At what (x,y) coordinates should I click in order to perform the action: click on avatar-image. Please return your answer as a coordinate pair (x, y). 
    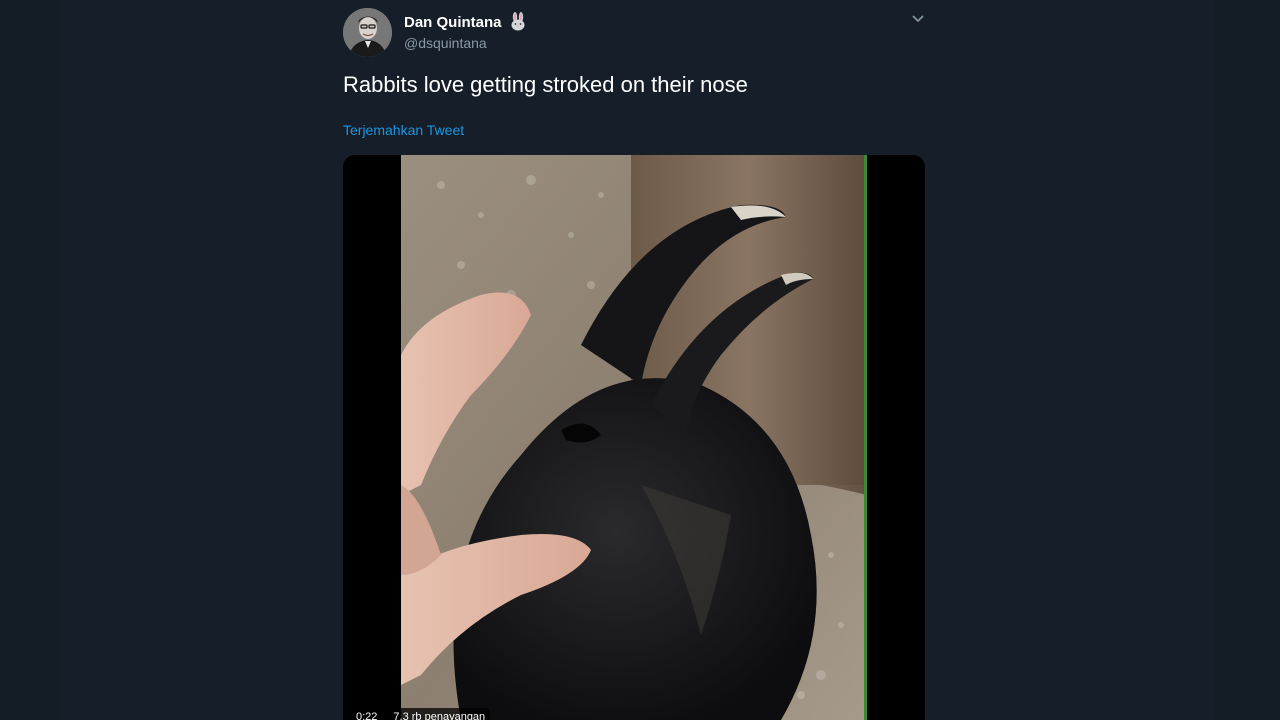
    Looking at the image, I should click on (367, 32).